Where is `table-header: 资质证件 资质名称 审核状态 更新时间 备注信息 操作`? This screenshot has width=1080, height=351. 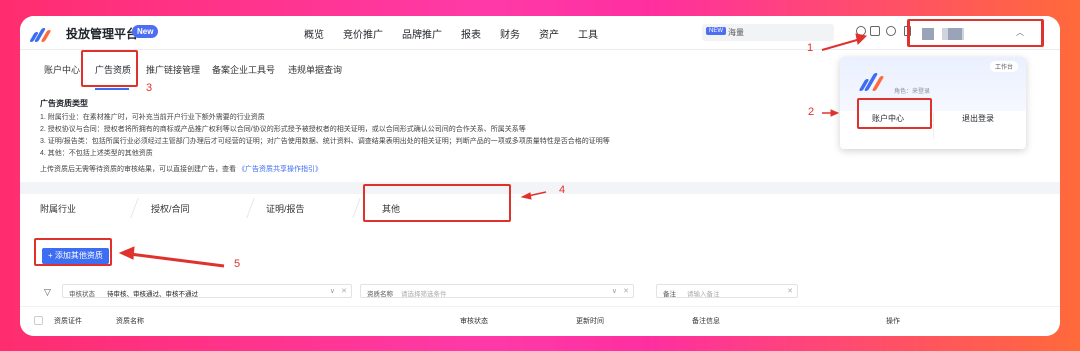 table-header: 资质证件 资质名称 审核状态 更新时间 备注信息 操作 is located at coordinates (540, 321).